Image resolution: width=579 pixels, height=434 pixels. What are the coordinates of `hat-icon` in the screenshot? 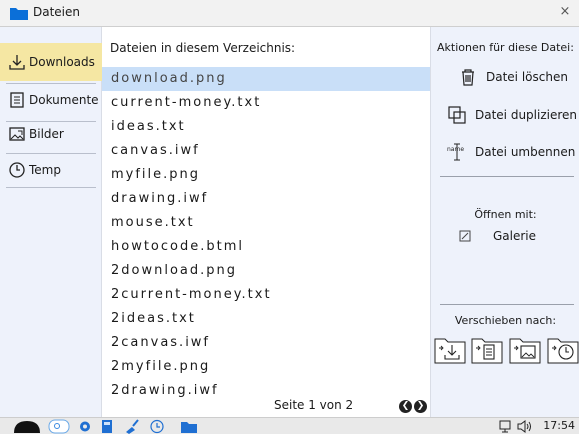 It's located at (27, 426).